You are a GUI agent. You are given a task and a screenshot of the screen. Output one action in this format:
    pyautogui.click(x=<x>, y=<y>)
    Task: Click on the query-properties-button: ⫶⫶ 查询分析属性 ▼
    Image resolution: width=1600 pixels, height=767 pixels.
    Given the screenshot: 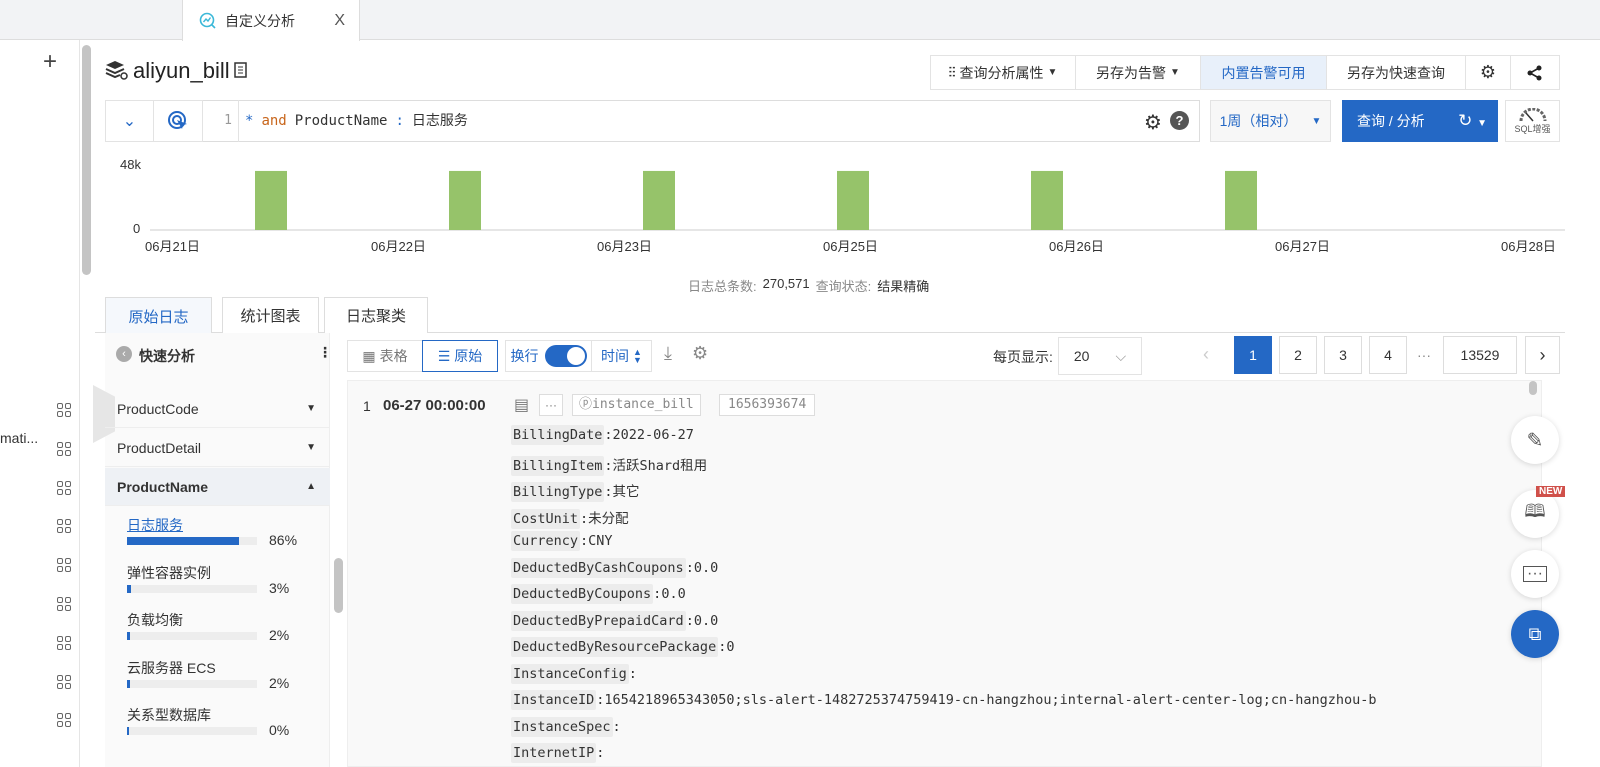 What is the action you would take?
    pyautogui.click(x=1003, y=72)
    